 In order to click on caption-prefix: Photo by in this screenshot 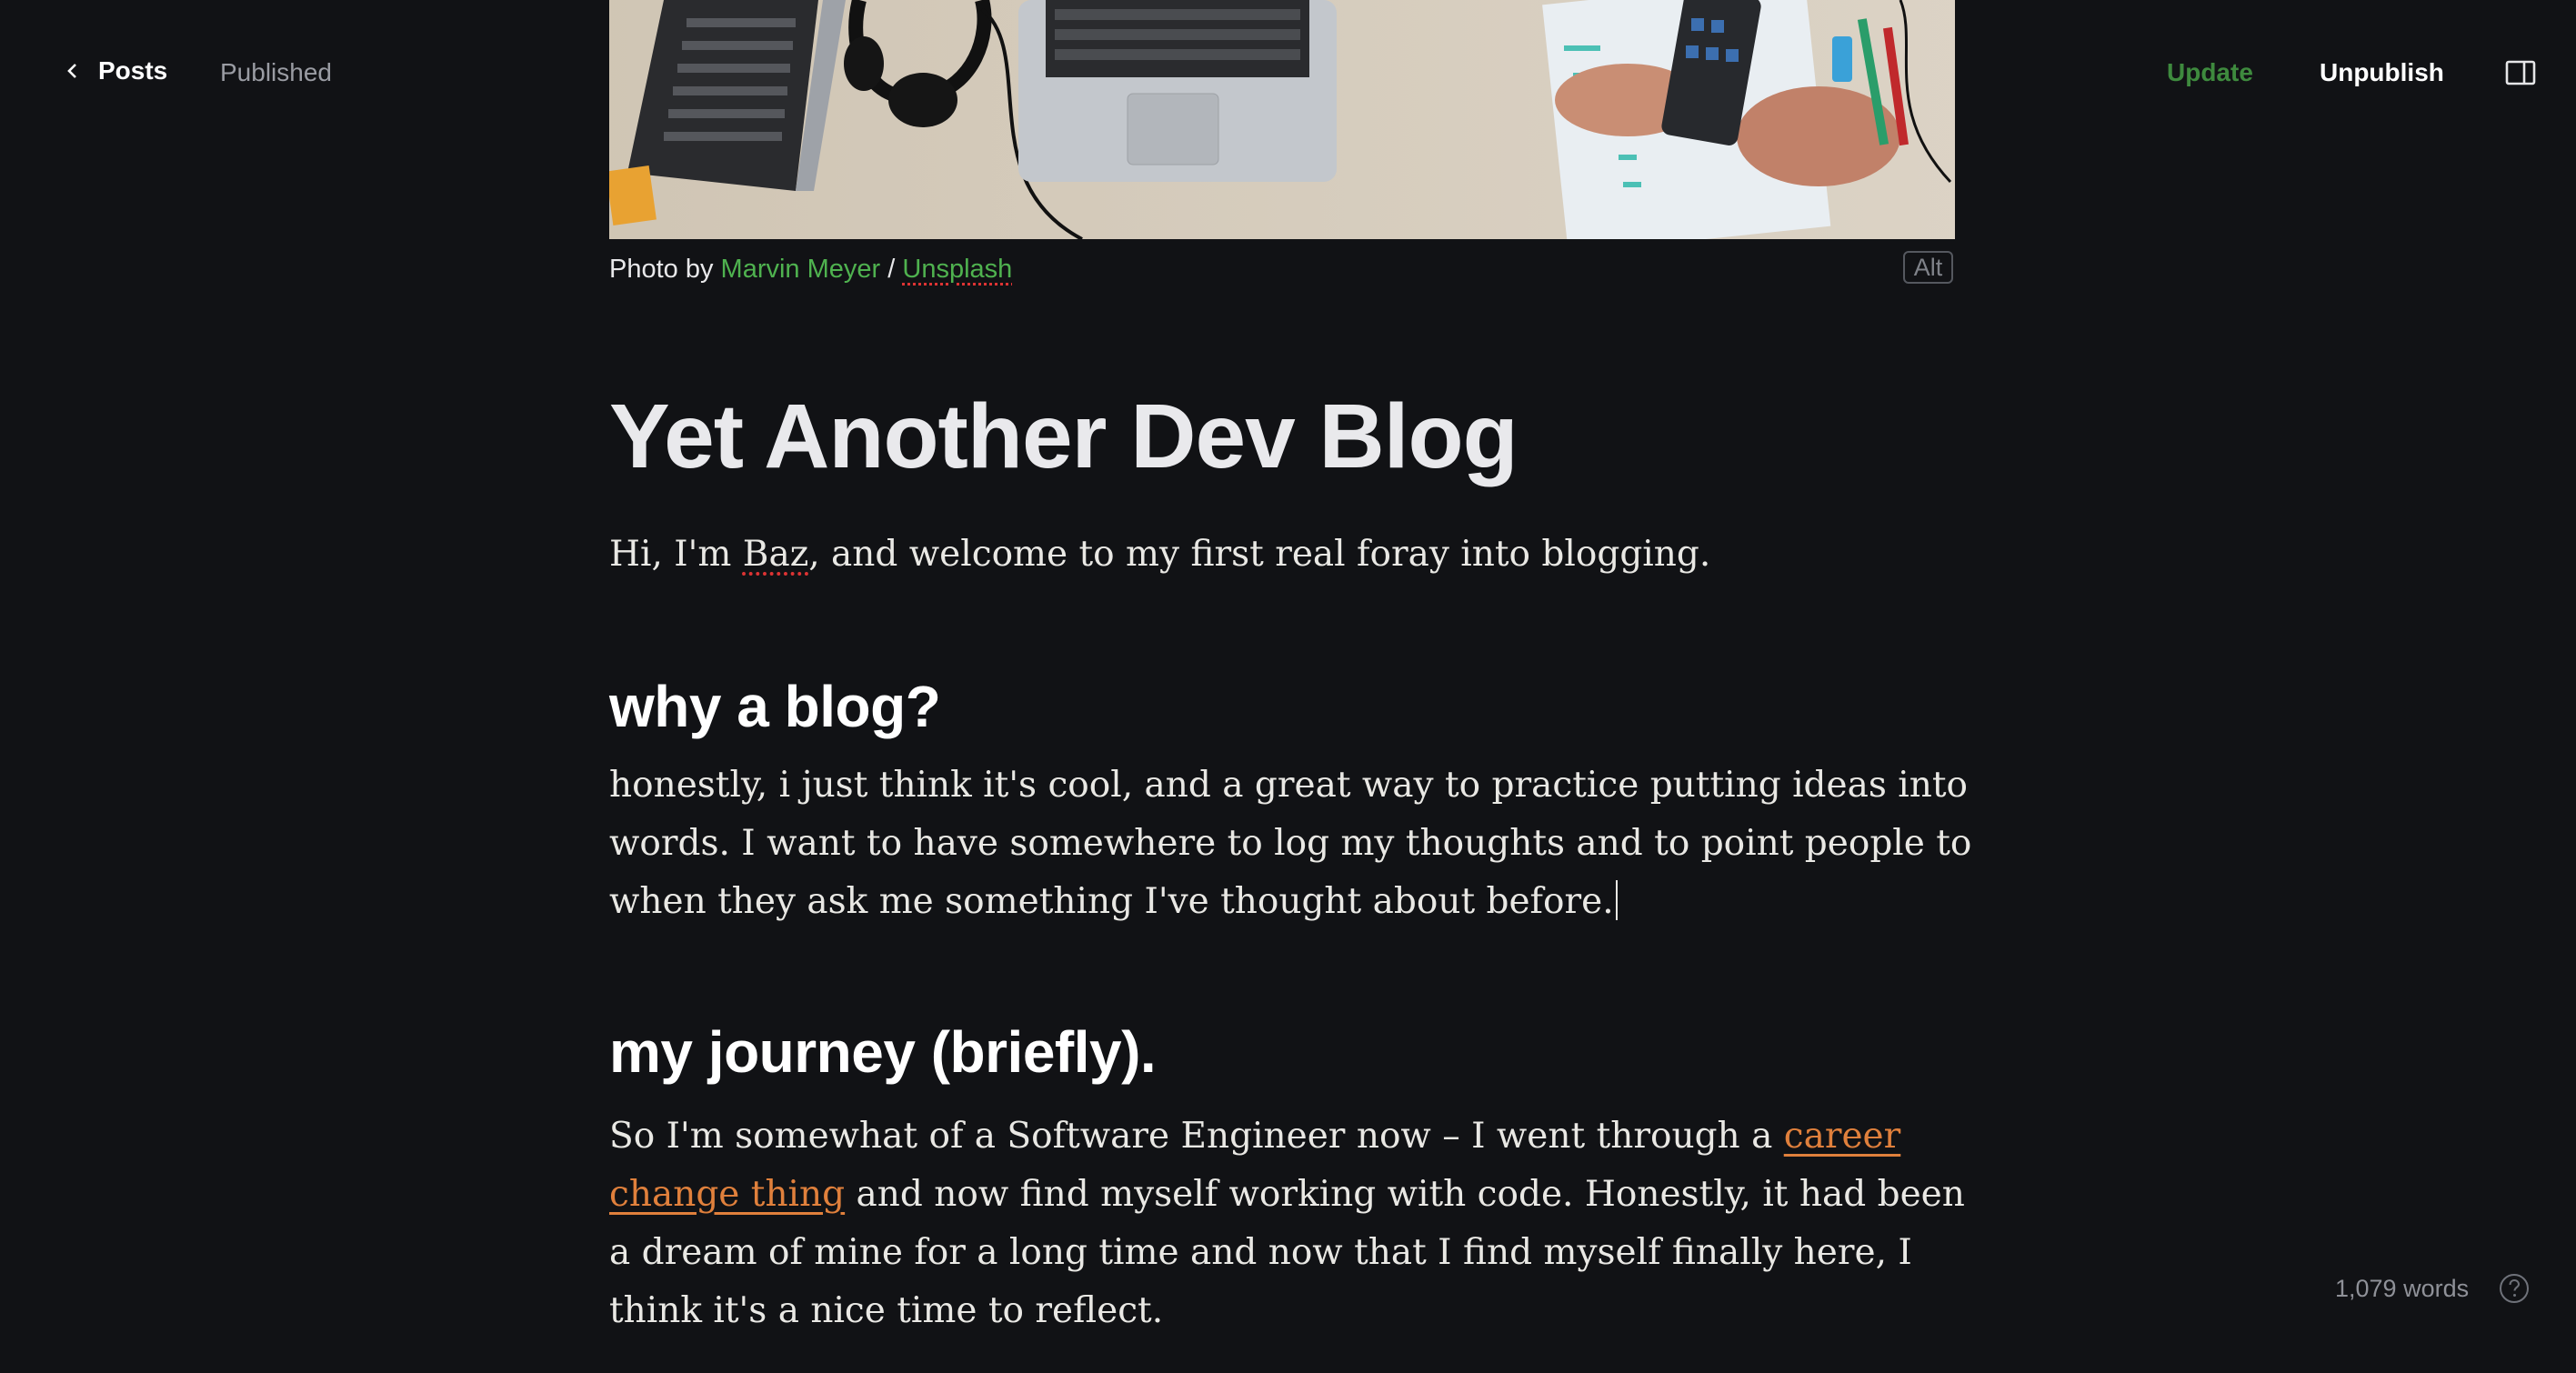, I will do `click(661, 269)`.